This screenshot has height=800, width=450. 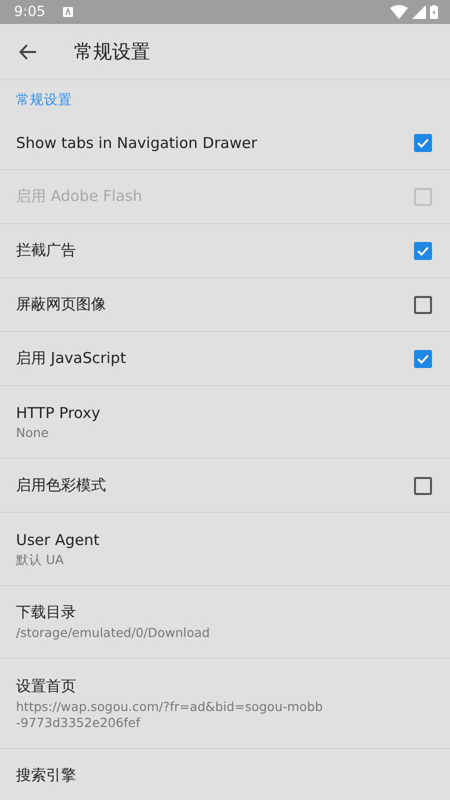 What do you see at coordinates (44, 100) in the screenshot?
I see `category-header: 常规设置` at bounding box center [44, 100].